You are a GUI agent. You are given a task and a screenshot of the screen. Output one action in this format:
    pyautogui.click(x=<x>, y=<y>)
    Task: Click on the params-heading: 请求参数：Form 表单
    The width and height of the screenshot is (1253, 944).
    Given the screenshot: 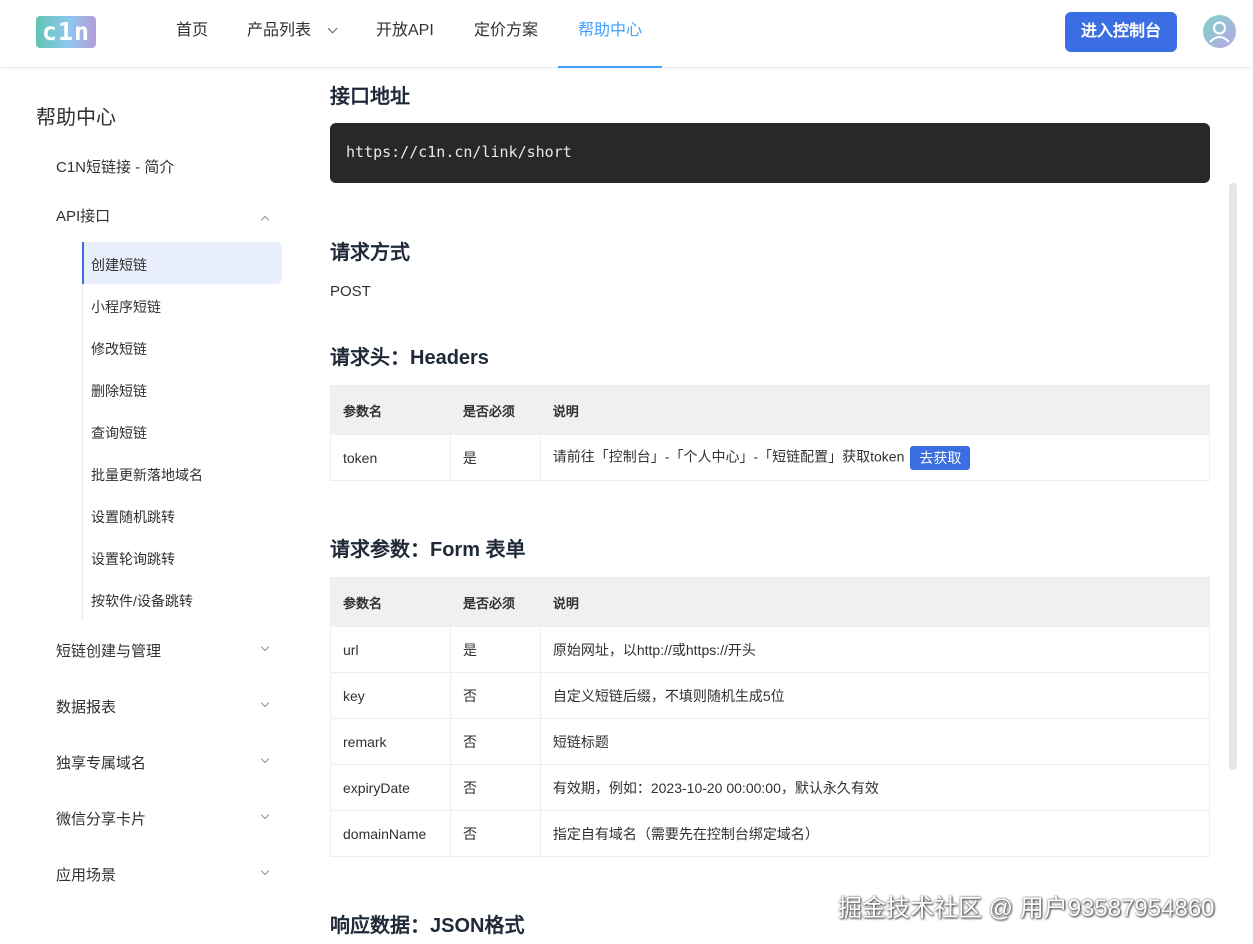 What is the action you would take?
    pyautogui.click(x=428, y=550)
    